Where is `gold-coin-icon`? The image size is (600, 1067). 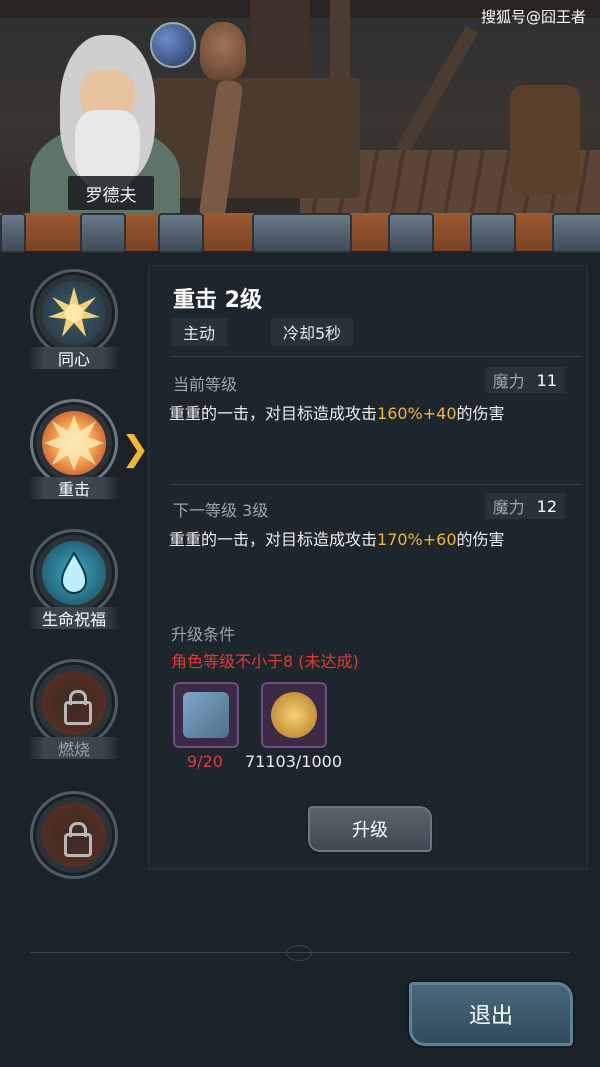 gold-coin-icon is located at coordinates (294, 715).